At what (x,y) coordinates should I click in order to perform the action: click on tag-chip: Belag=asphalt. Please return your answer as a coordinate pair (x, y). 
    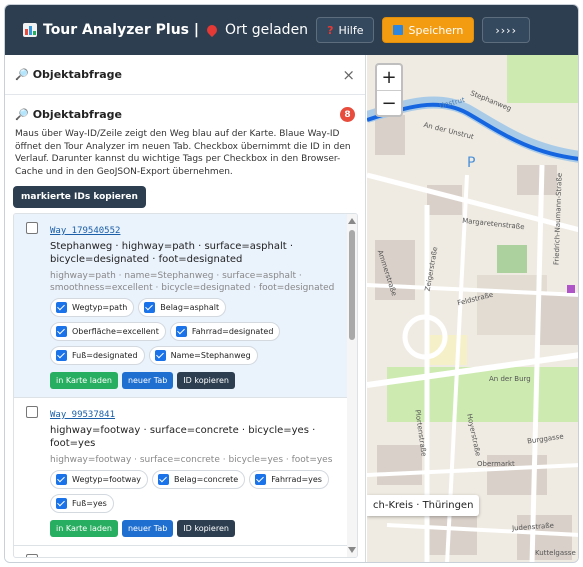
    Looking at the image, I should click on (182, 307).